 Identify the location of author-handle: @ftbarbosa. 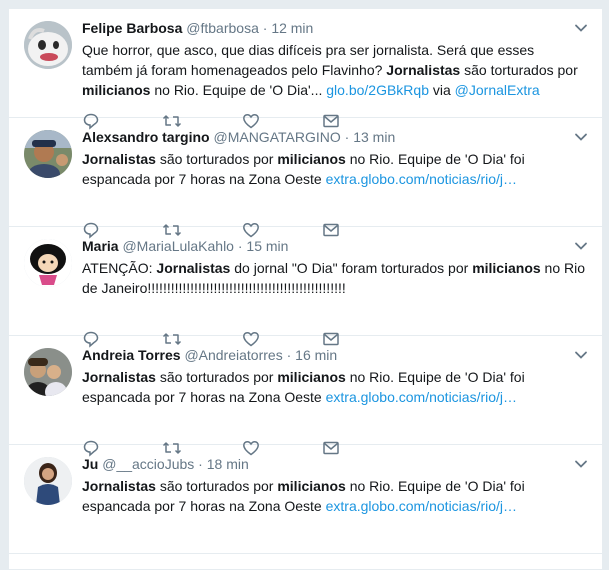
(222, 28).